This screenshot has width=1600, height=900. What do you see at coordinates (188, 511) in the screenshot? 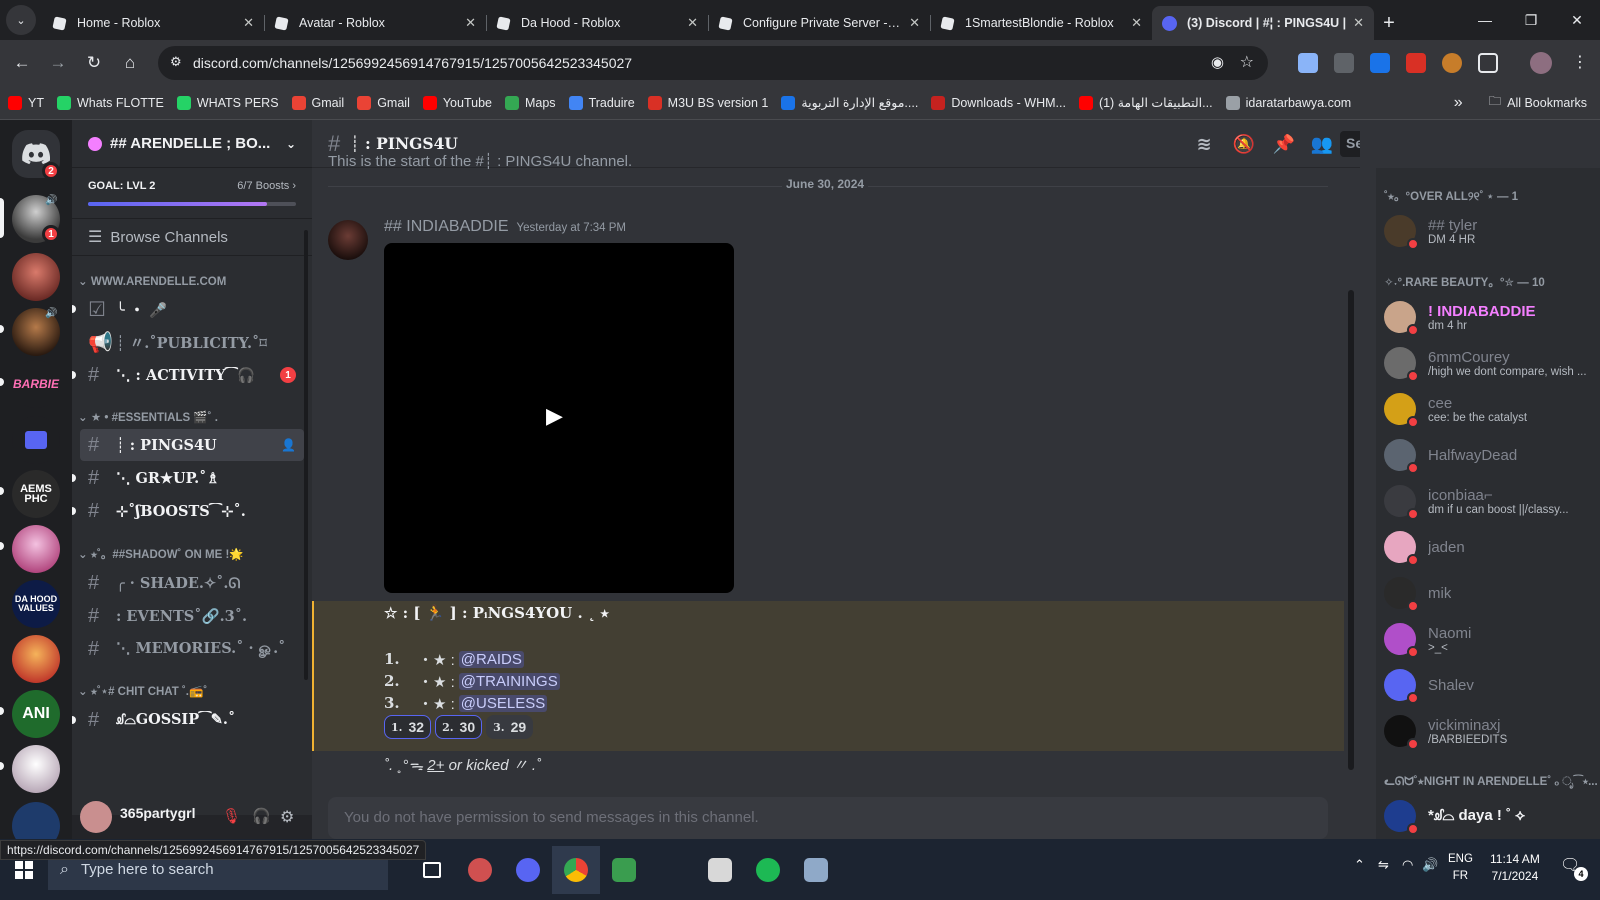
I see `channel-item: # ⊹˚ʃBOOSTS⁀⊹˚.` at bounding box center [188, 511].